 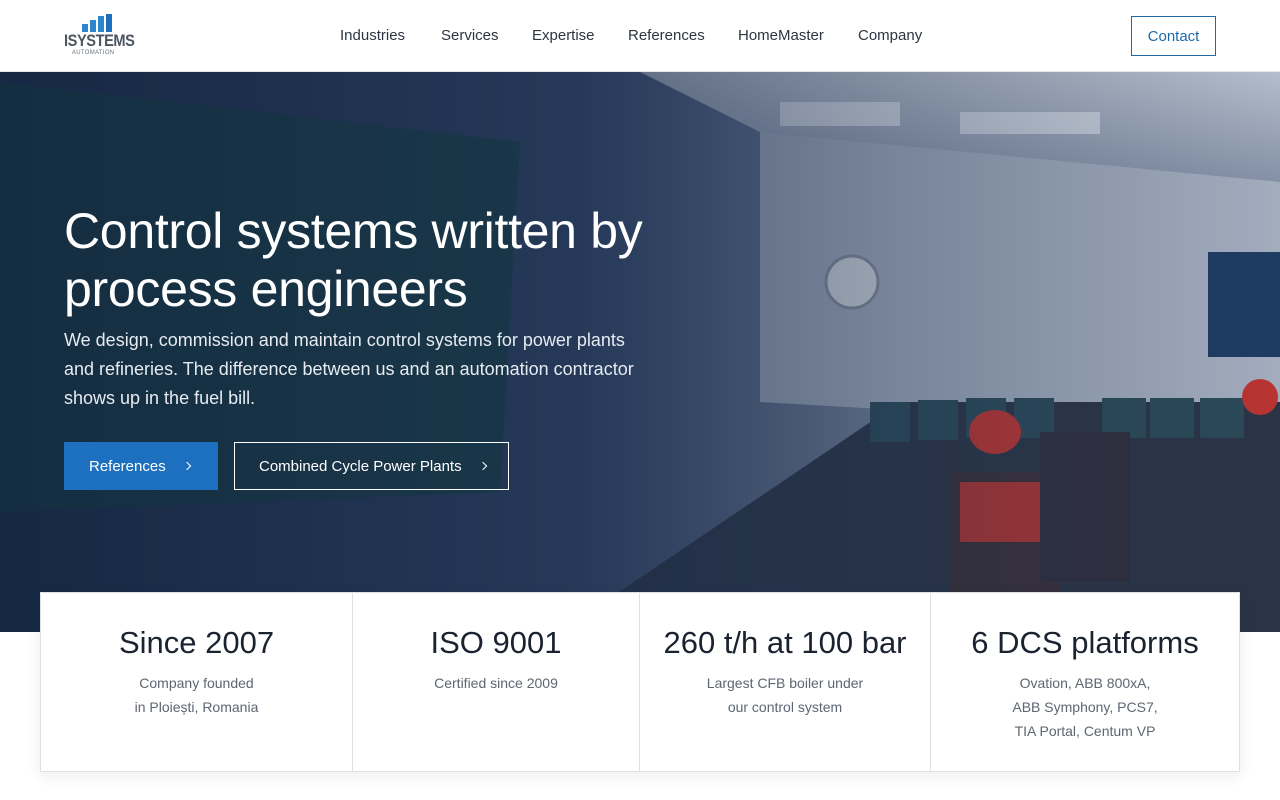 What do you see at coordinates (97, 23) in the screenshot?
I see `bar-chart-logo-icon` at bounding box center [97, 23].